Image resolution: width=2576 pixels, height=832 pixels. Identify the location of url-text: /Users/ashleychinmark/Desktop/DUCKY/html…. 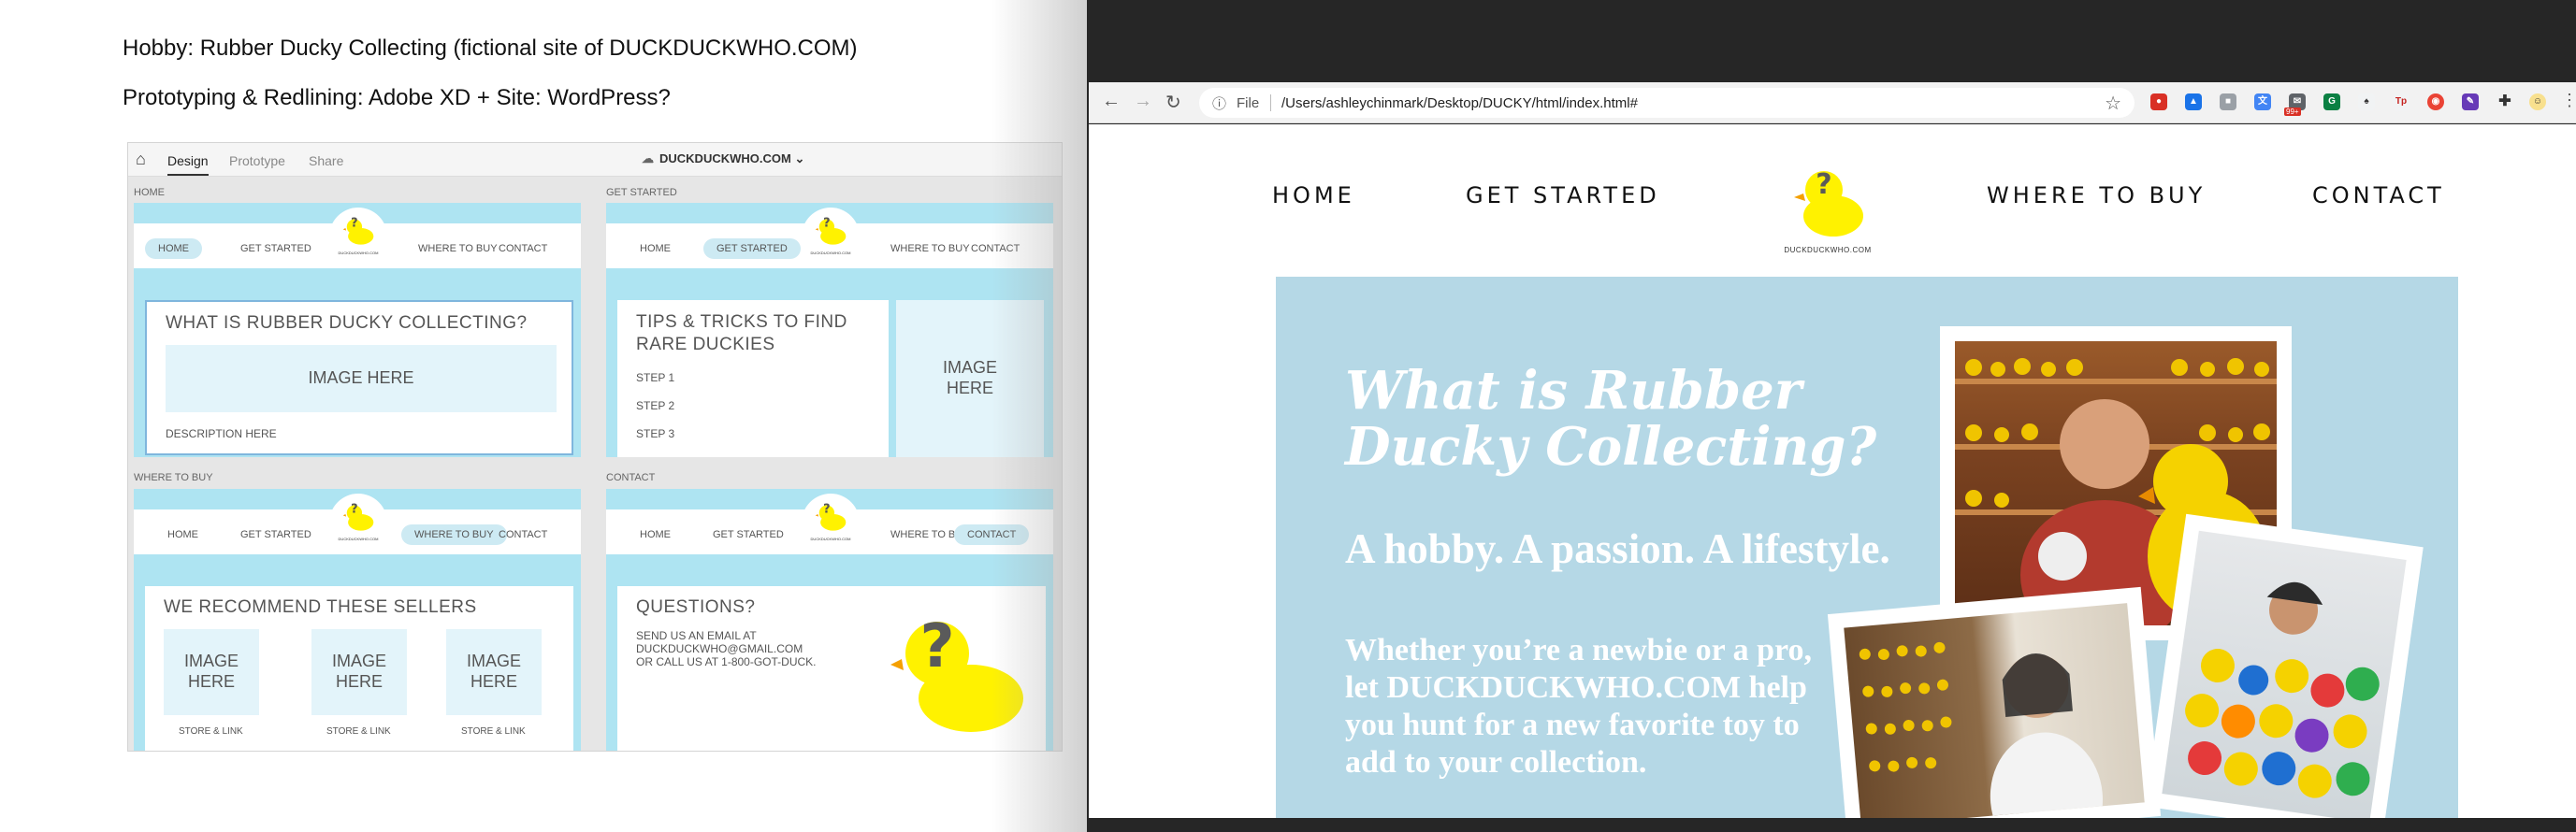
(1460, 103).